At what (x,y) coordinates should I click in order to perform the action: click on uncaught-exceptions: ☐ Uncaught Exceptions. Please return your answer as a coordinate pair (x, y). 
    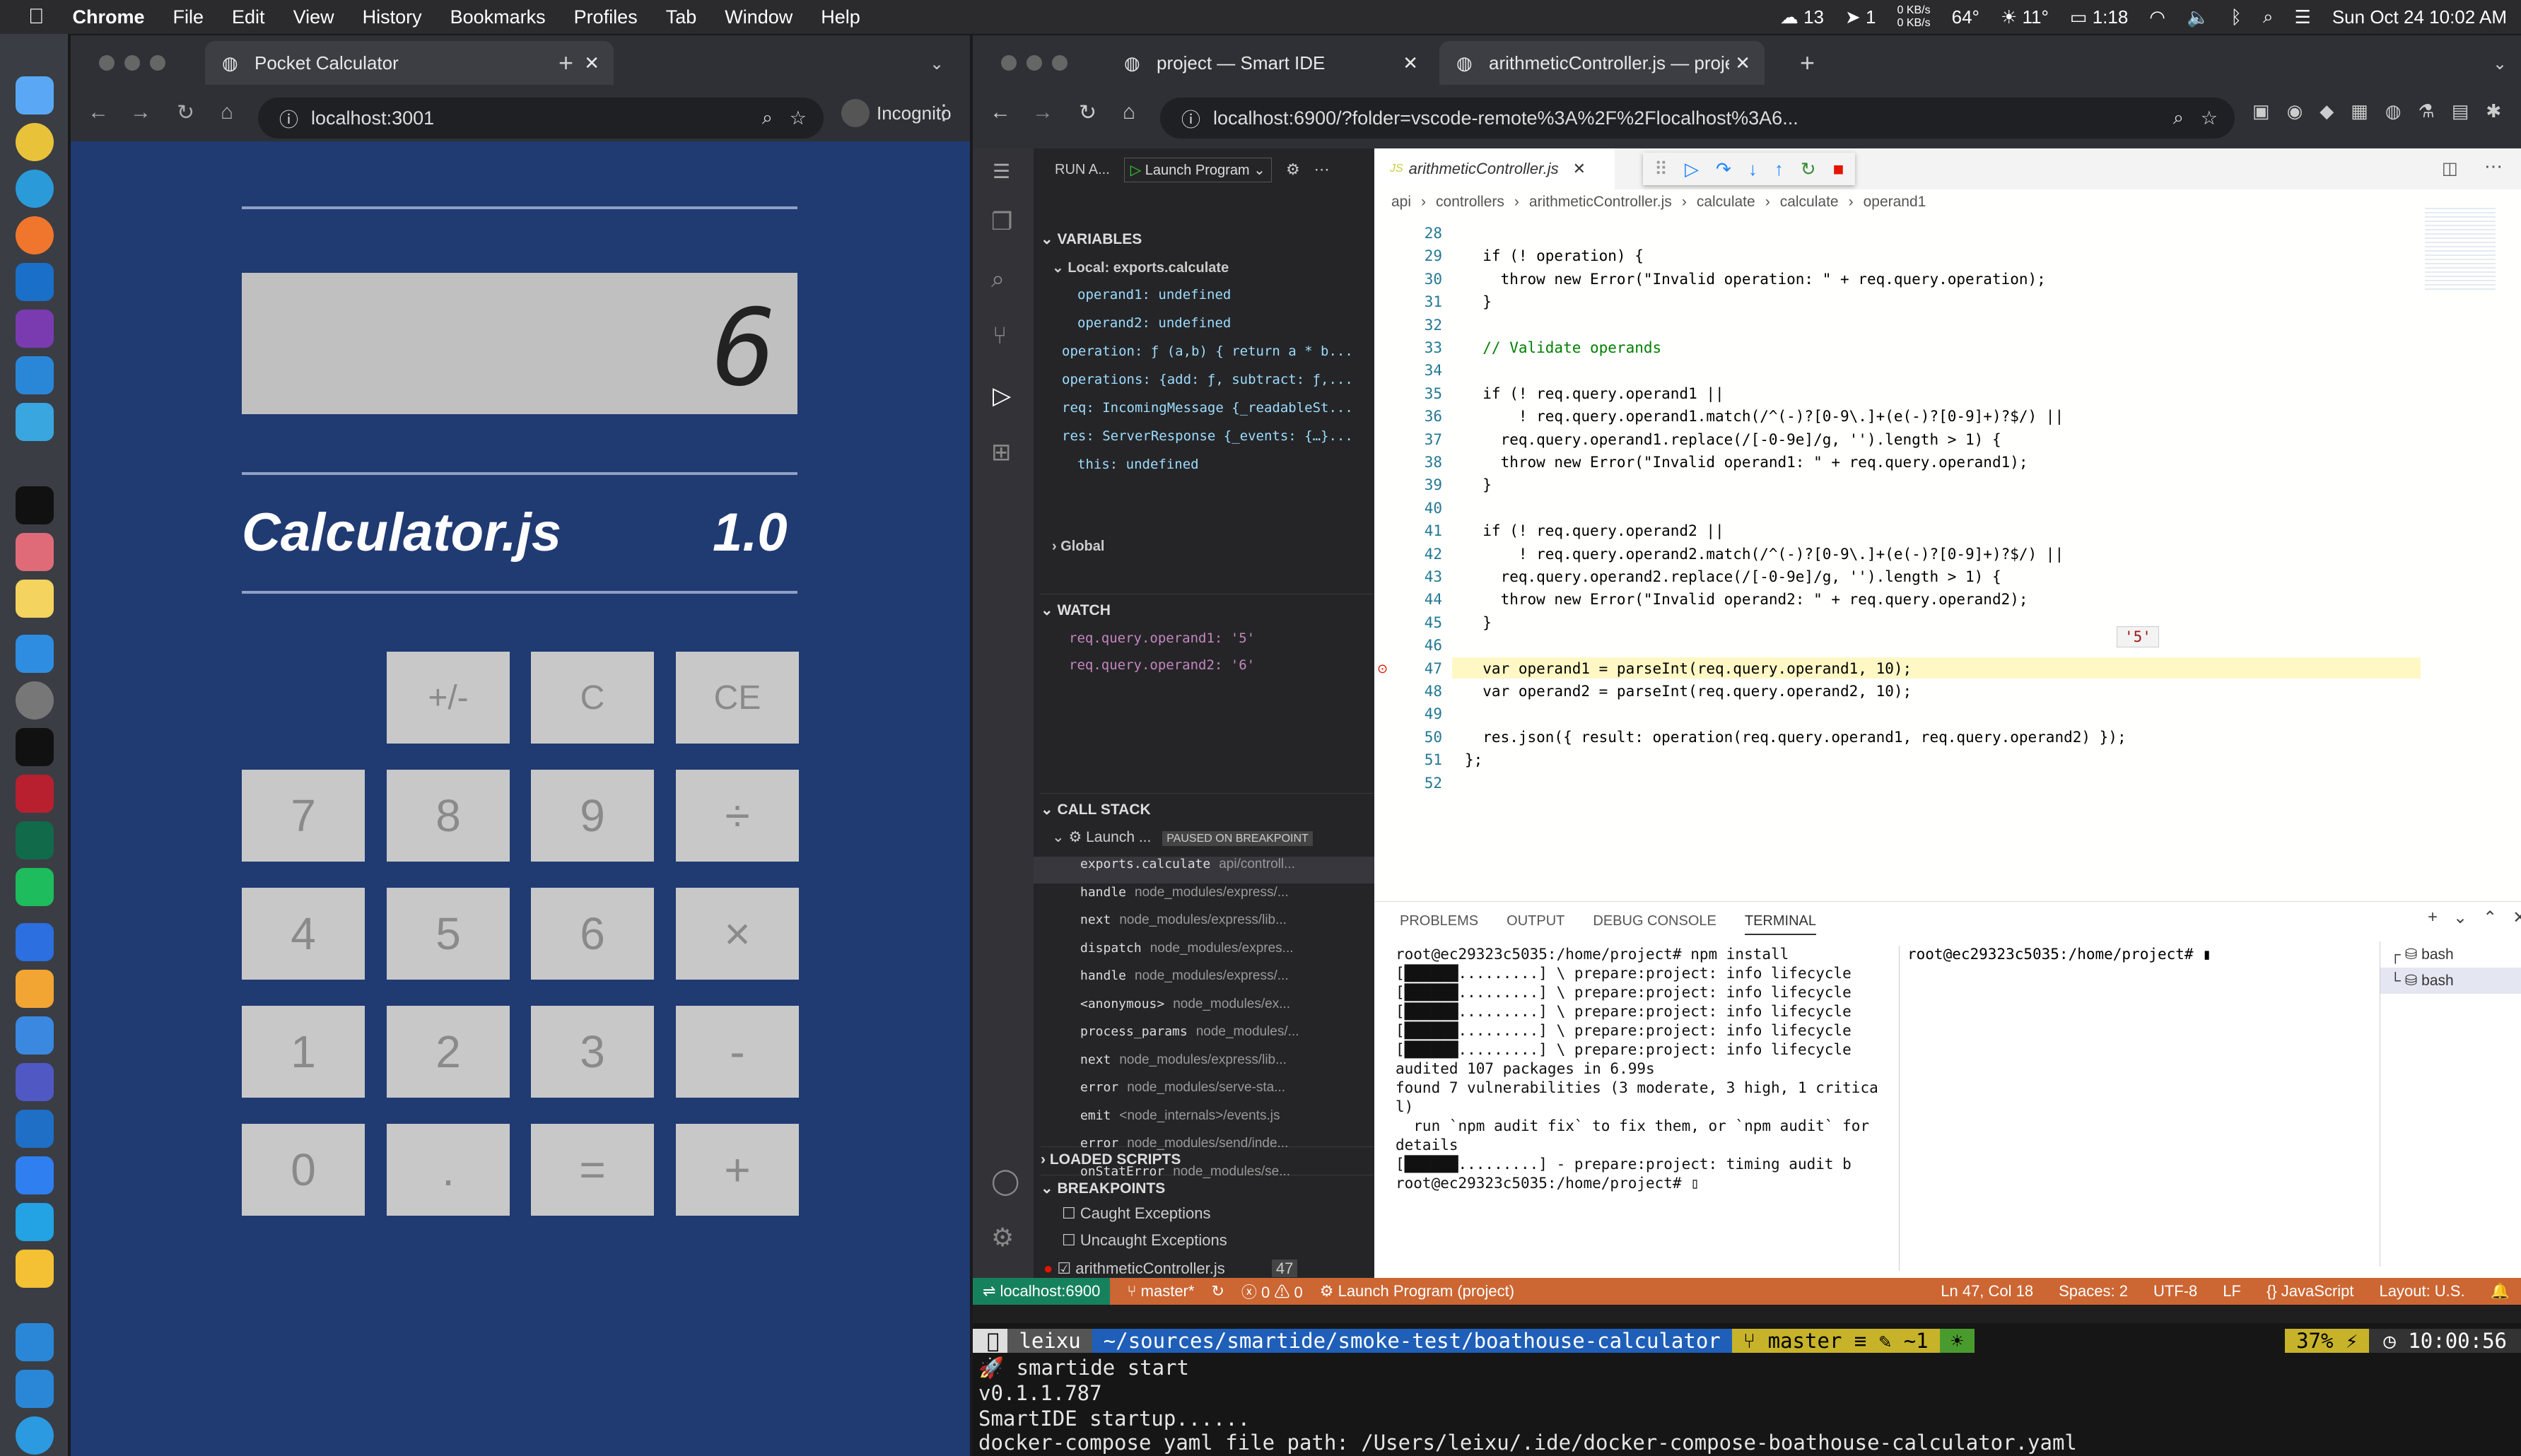
    Looking at the image, I should click on (1144, 1241).